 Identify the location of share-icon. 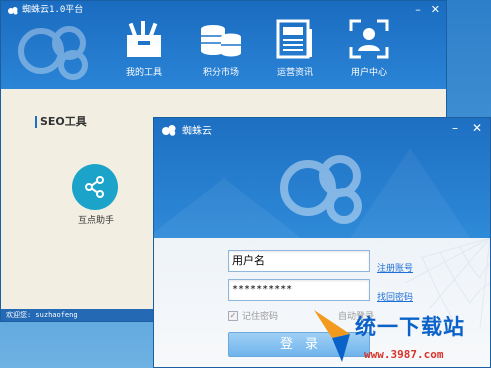
(94, 187).